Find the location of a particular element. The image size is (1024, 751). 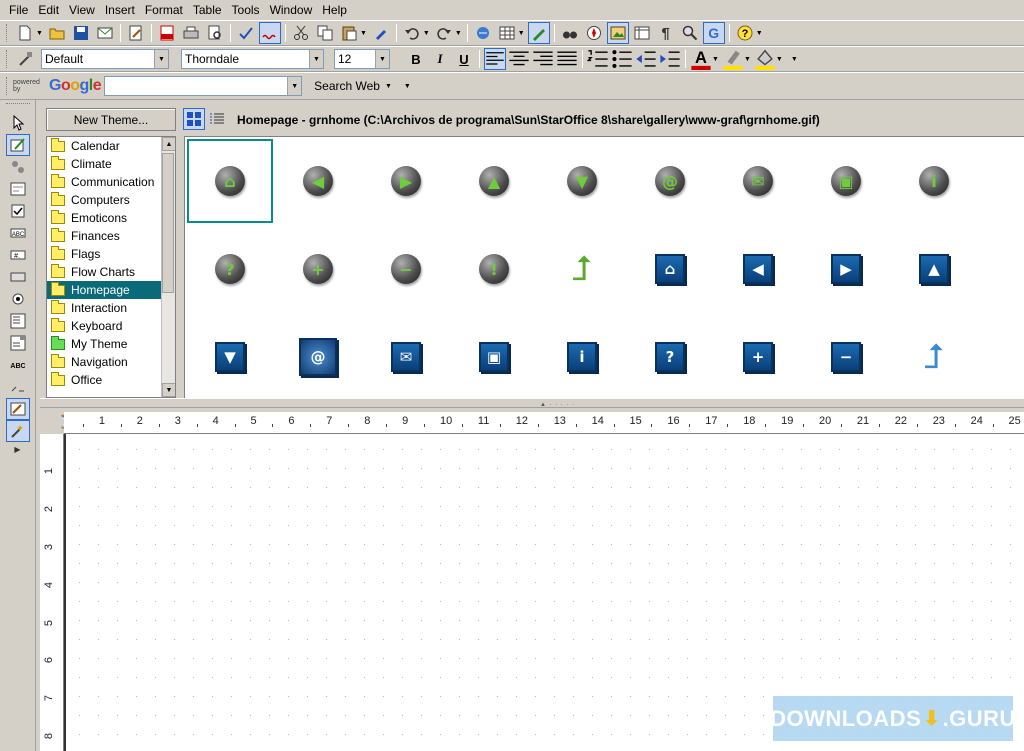

highlighting-icon is located at coordinates (733, 59).